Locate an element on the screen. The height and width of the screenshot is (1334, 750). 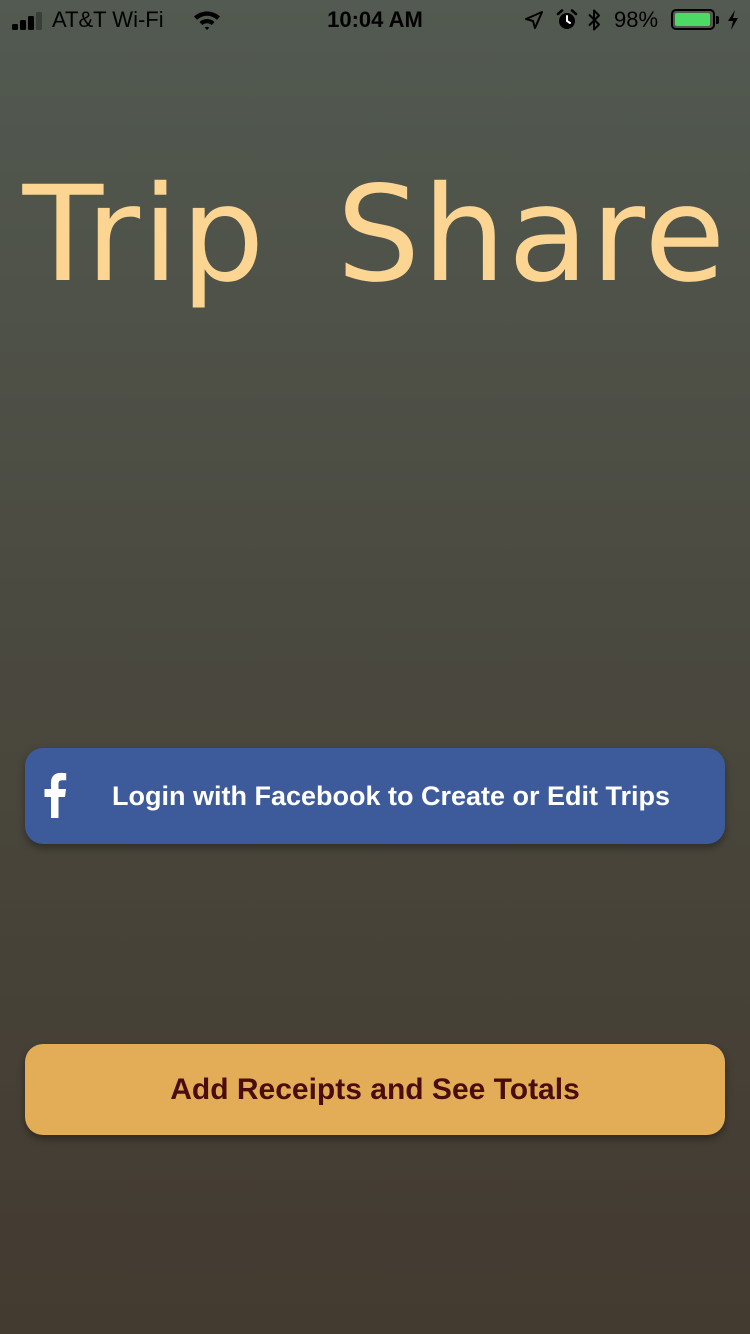
location-icon is located at coordinates (534, 20).